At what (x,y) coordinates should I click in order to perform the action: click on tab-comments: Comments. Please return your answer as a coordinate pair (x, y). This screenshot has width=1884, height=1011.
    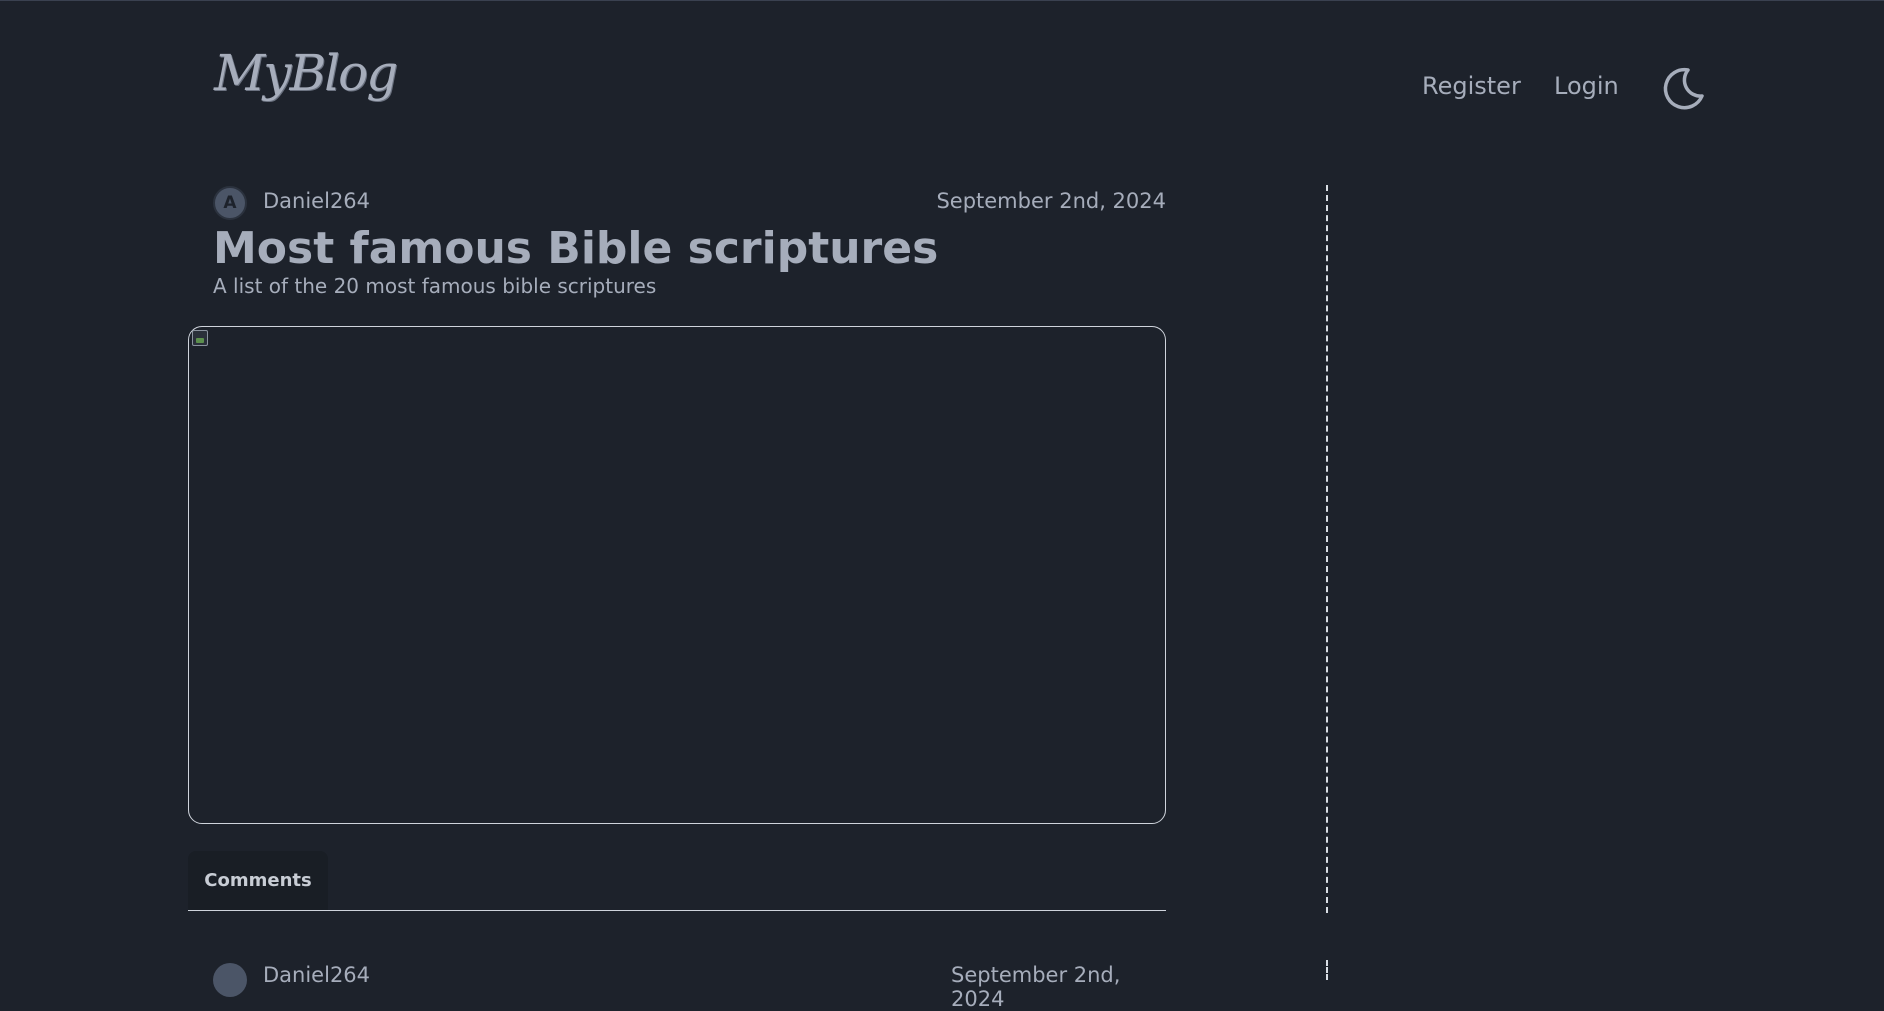
    Looking at the image, I should click on (258, 880).